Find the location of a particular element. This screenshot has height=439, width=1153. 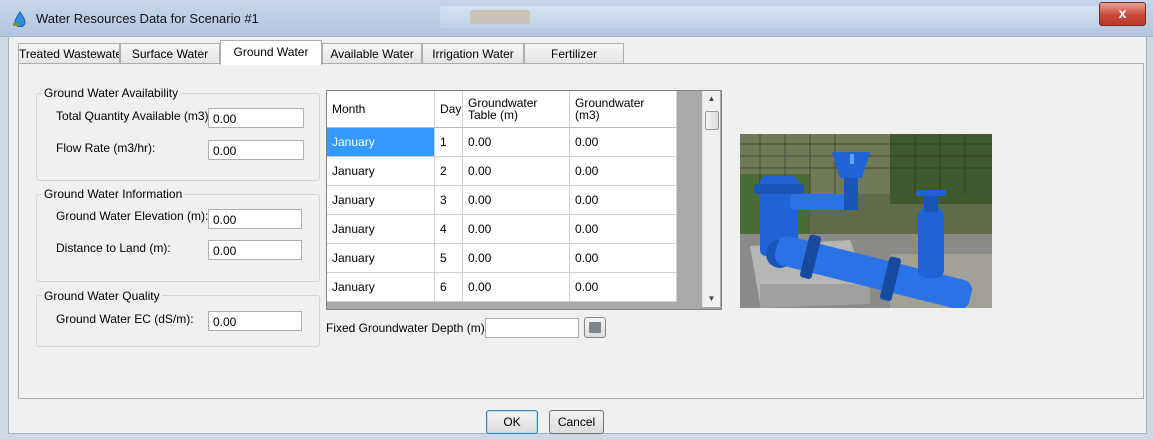

ec-input: 0.00 is located at coordinates (255, 321).